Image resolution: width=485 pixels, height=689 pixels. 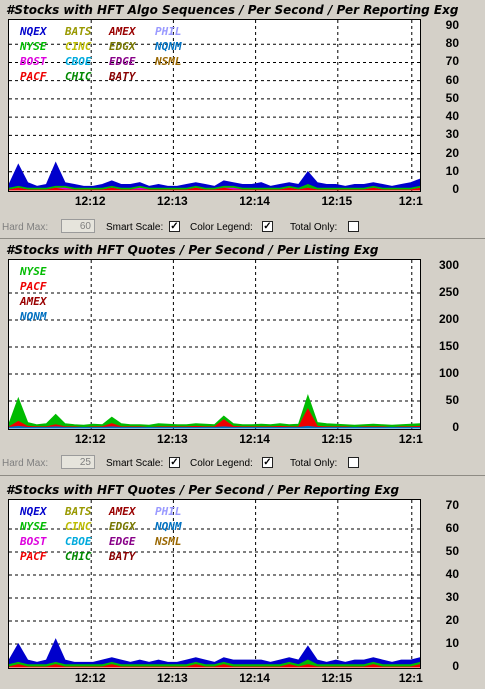 What do you see at coordinates (78, 462) in the screenshot?
I see `hard-max-input: 25` at bounding box center [78, 462].